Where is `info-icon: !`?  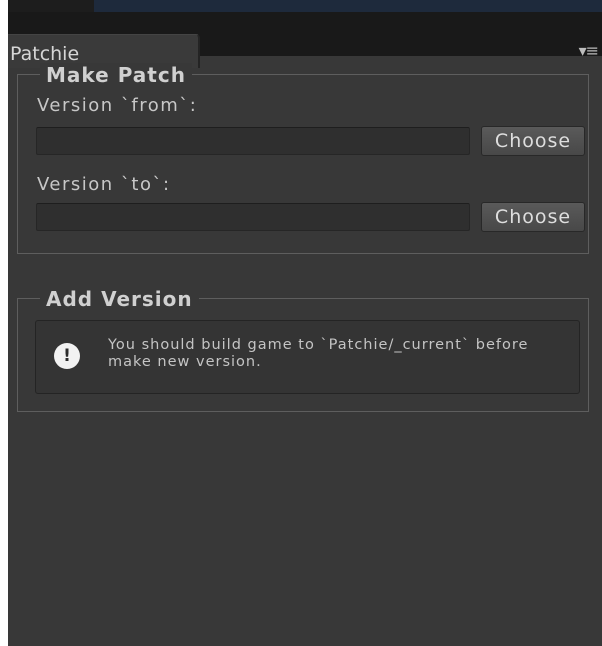 info-icon: ! is located at coordinates (67, 356).